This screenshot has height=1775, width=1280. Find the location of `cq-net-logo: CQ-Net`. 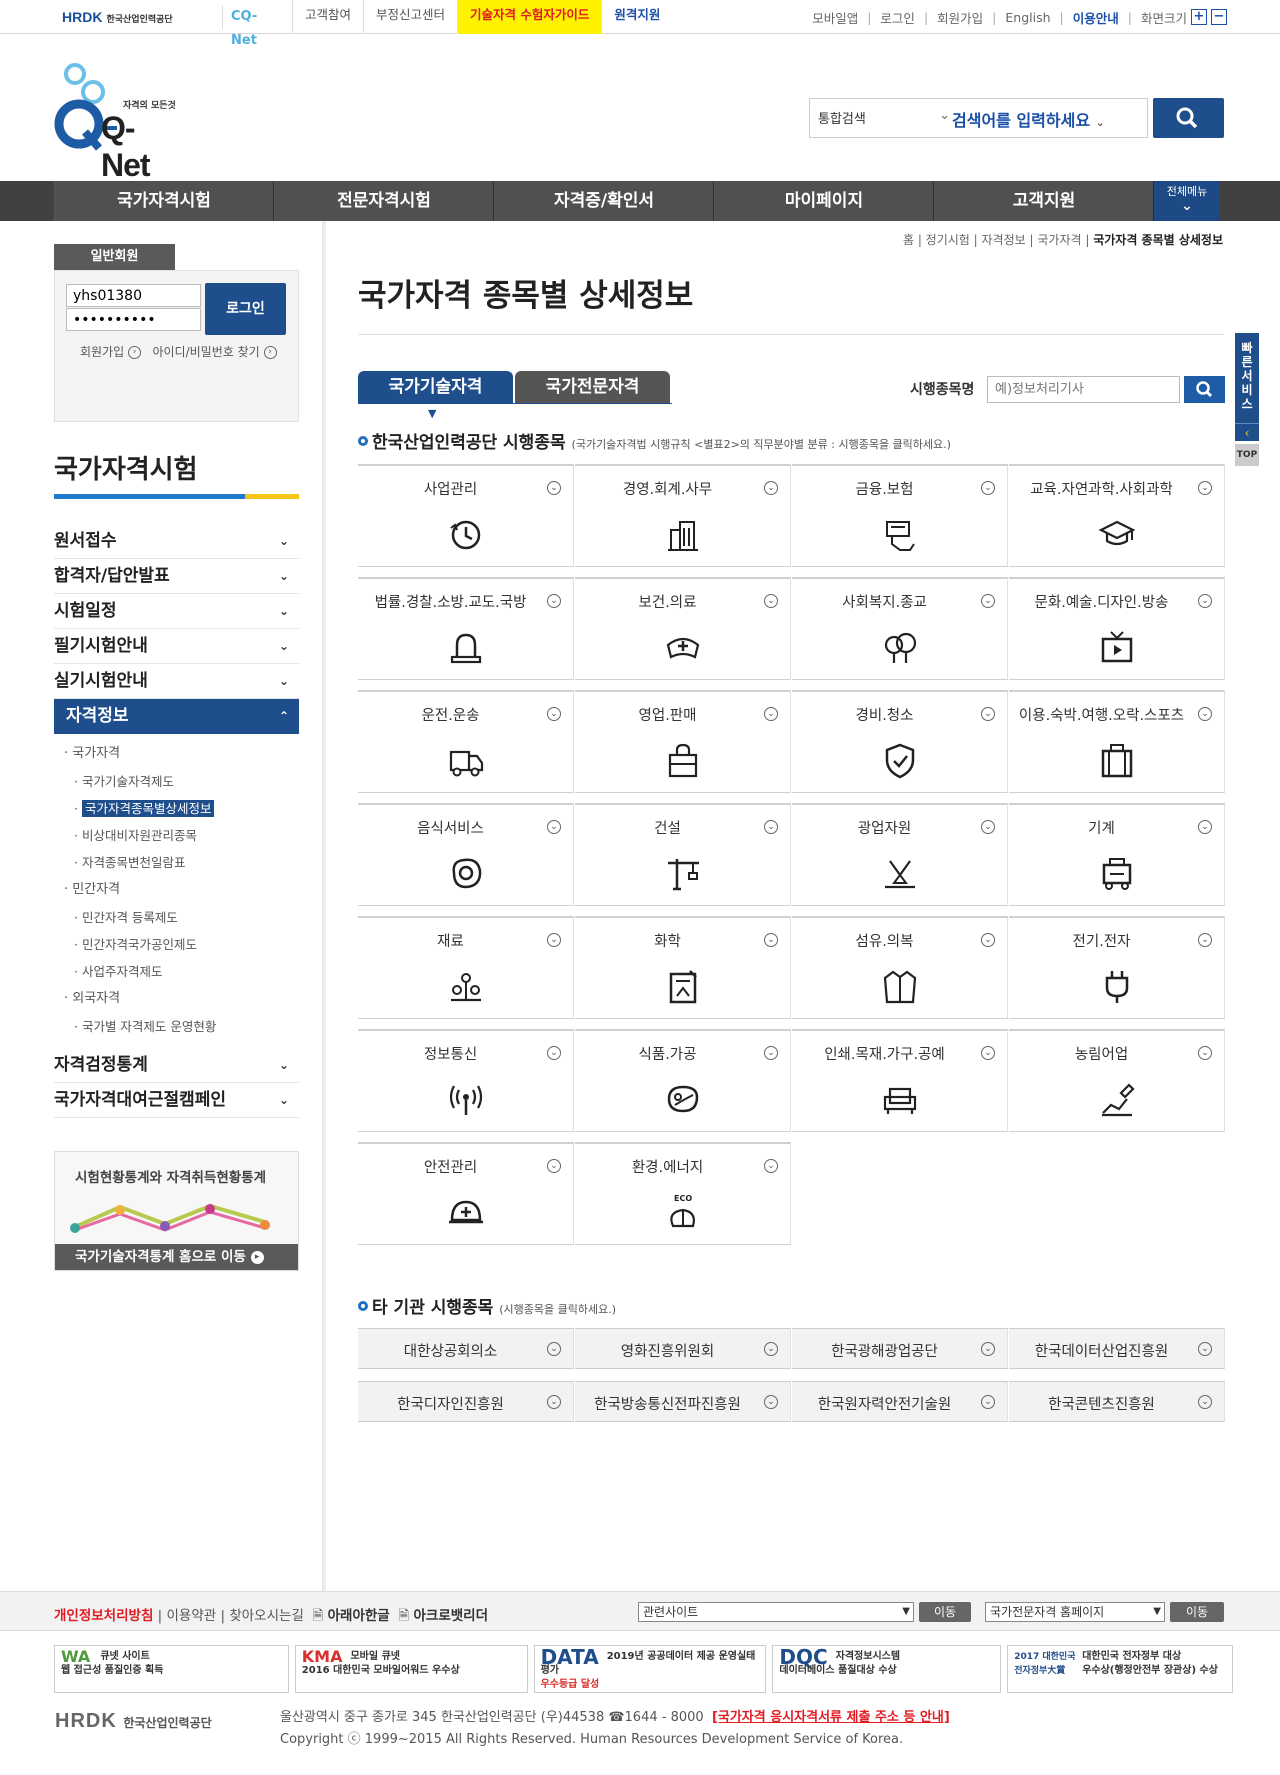

cq-net-logo: CQ-Net is located at coordinates (252, 26).